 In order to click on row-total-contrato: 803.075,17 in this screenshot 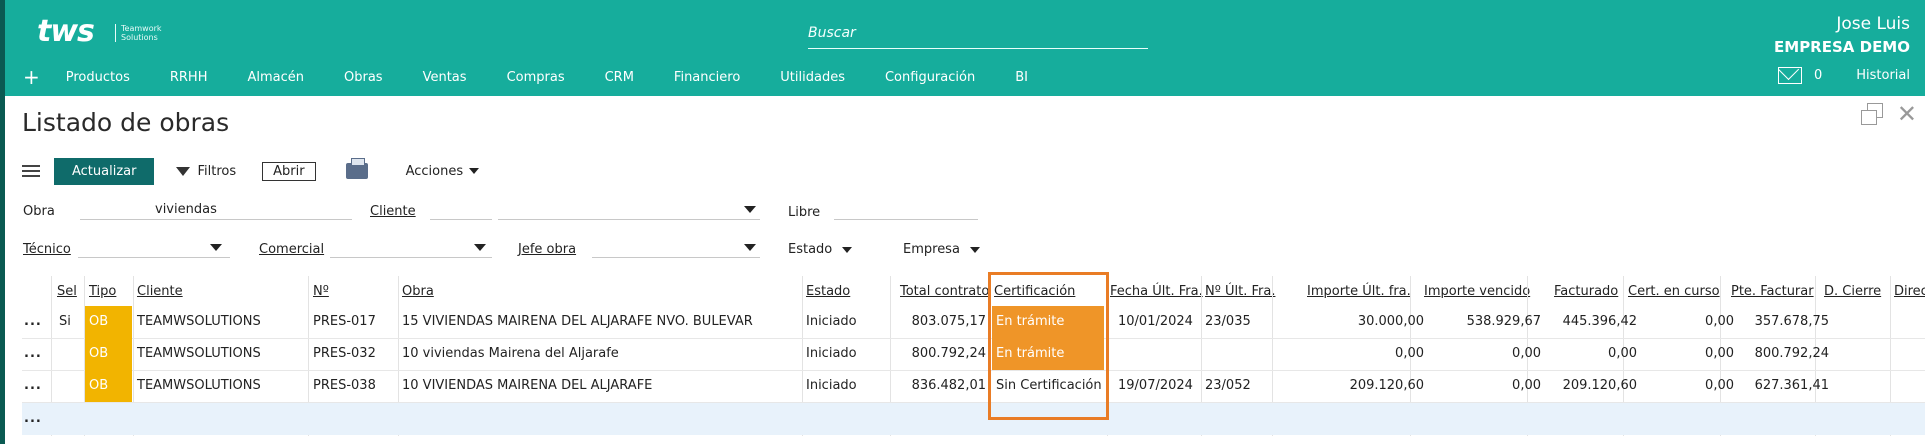, I will do `click(948, 321)`.